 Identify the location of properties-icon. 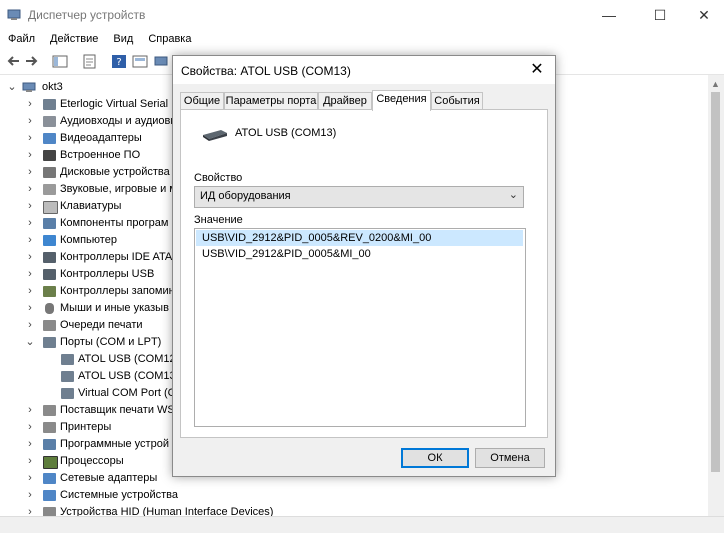
(90, 61).